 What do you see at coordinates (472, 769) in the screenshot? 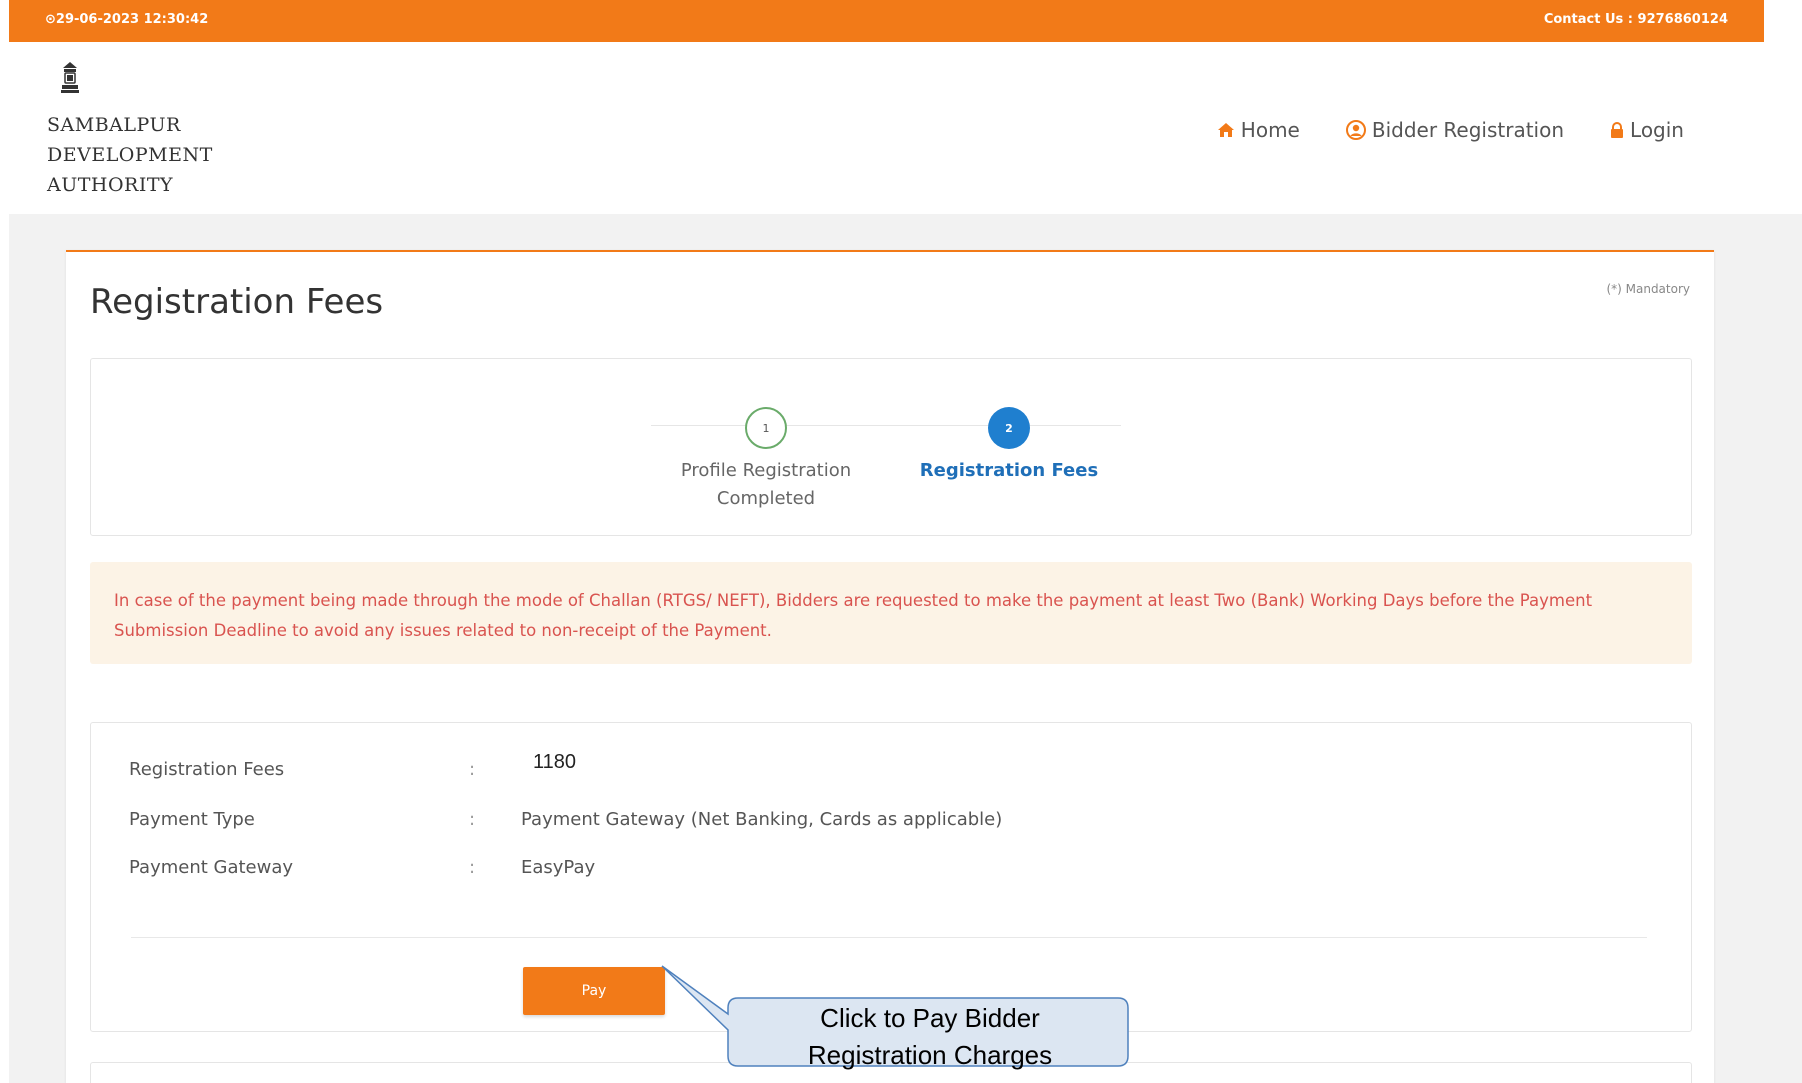
I see `registration-fees-colon: :` at bounding box center [472, 769].